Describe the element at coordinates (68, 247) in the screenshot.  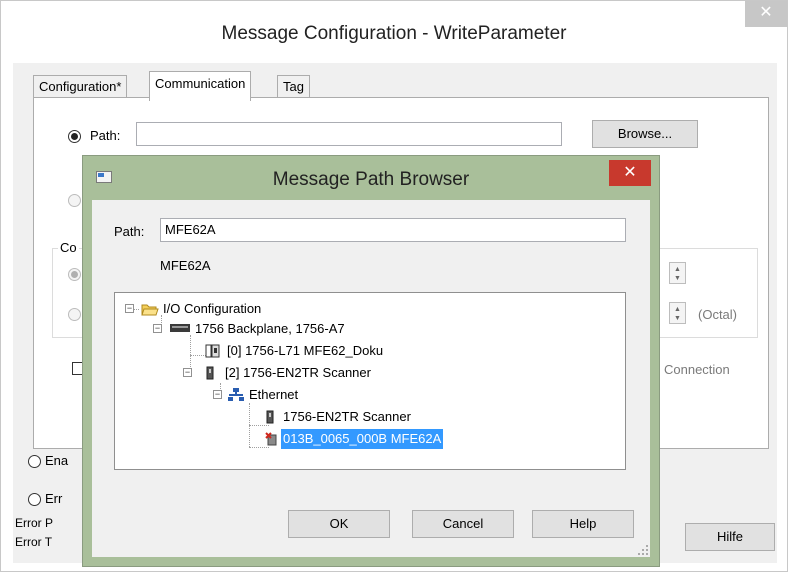
I see `group-label: Co` at that location.